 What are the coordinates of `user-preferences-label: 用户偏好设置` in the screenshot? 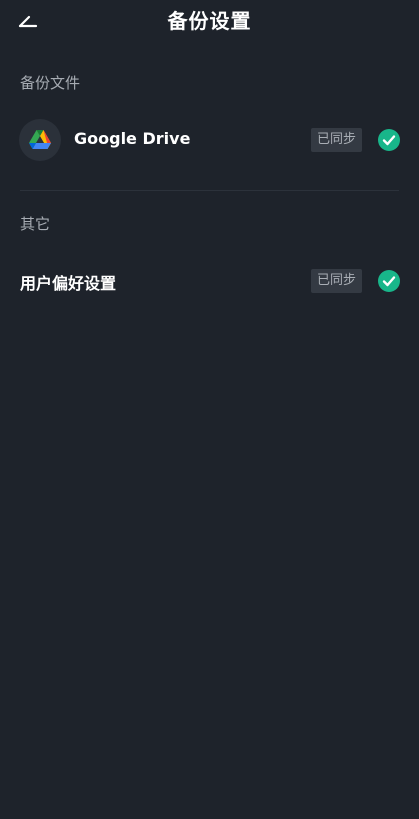 It's located at (68, 283).